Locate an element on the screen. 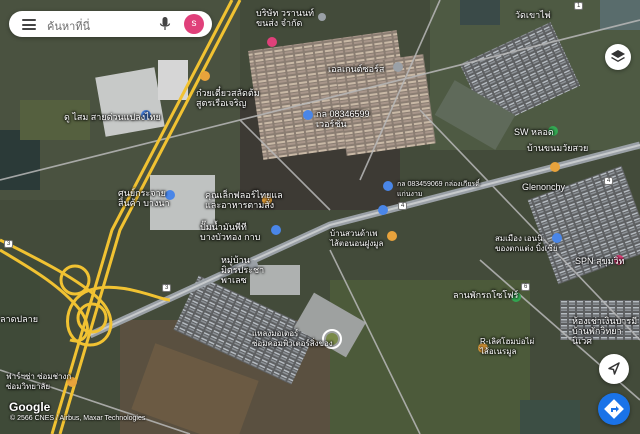  directions-icon is located at coordinates (614, 409).